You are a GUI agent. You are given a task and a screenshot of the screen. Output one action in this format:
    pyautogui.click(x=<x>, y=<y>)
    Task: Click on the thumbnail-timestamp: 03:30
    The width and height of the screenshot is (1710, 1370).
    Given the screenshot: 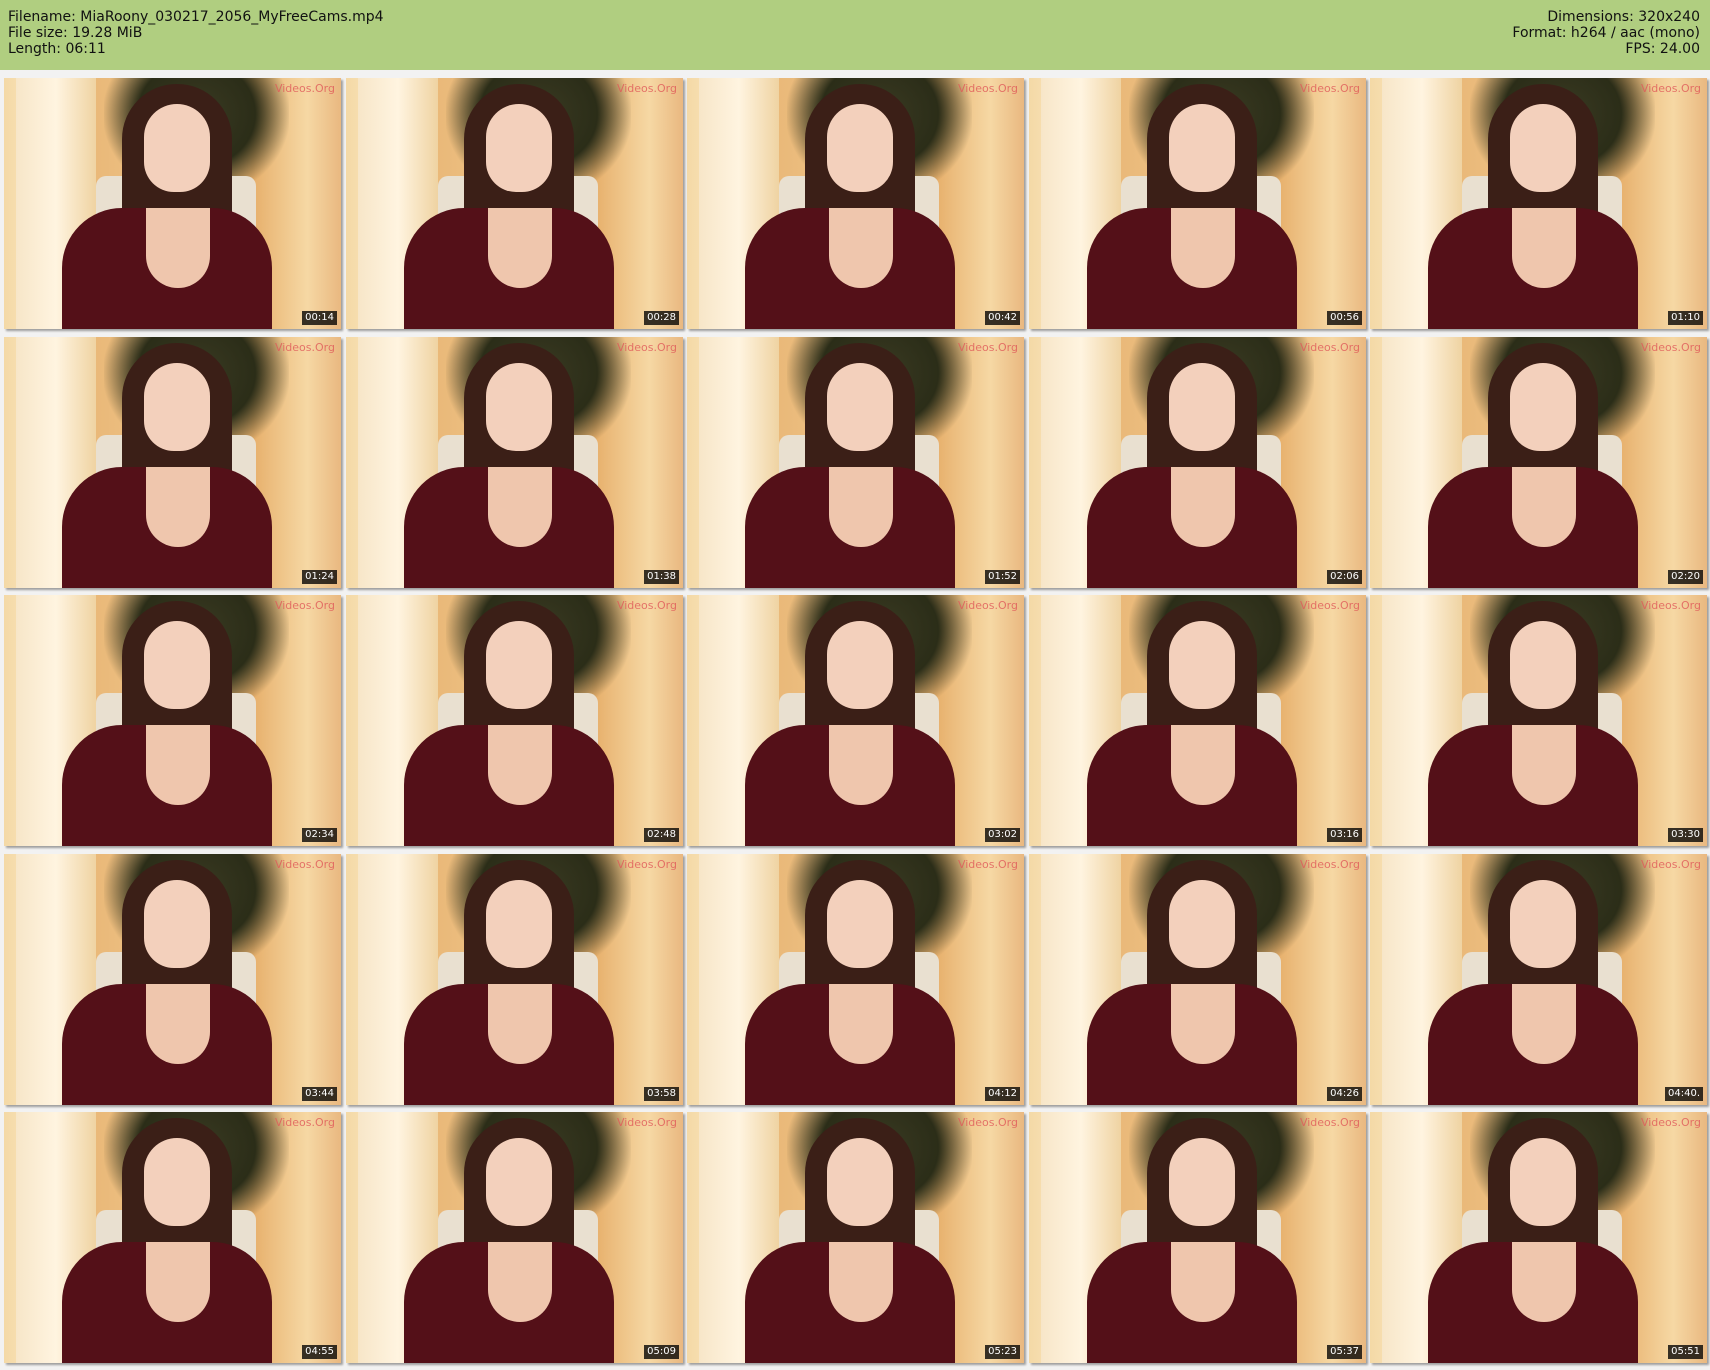 What is the action you would take?
    pyautogui.click(x=1685, y=835)
    